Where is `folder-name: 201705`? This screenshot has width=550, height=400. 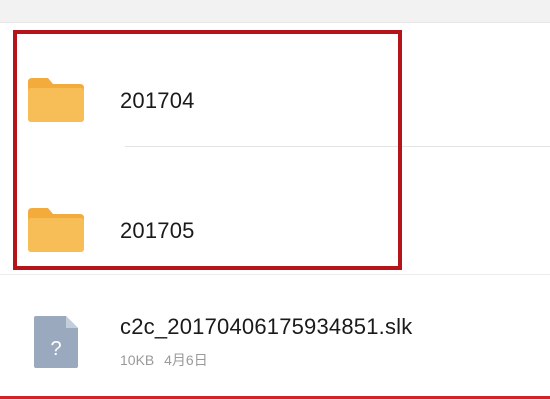 folder-name: 201705 is located at coordinates (157, 230).